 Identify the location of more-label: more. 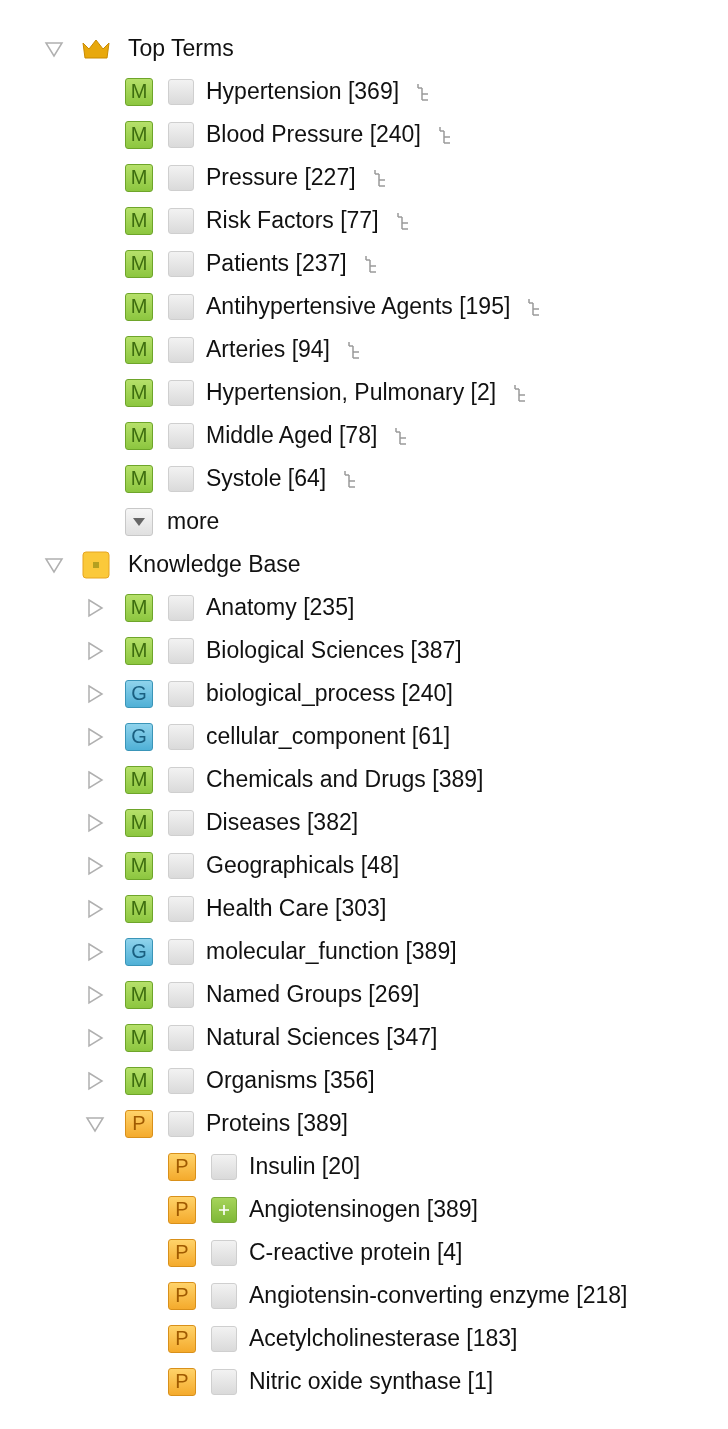
(193, 521).